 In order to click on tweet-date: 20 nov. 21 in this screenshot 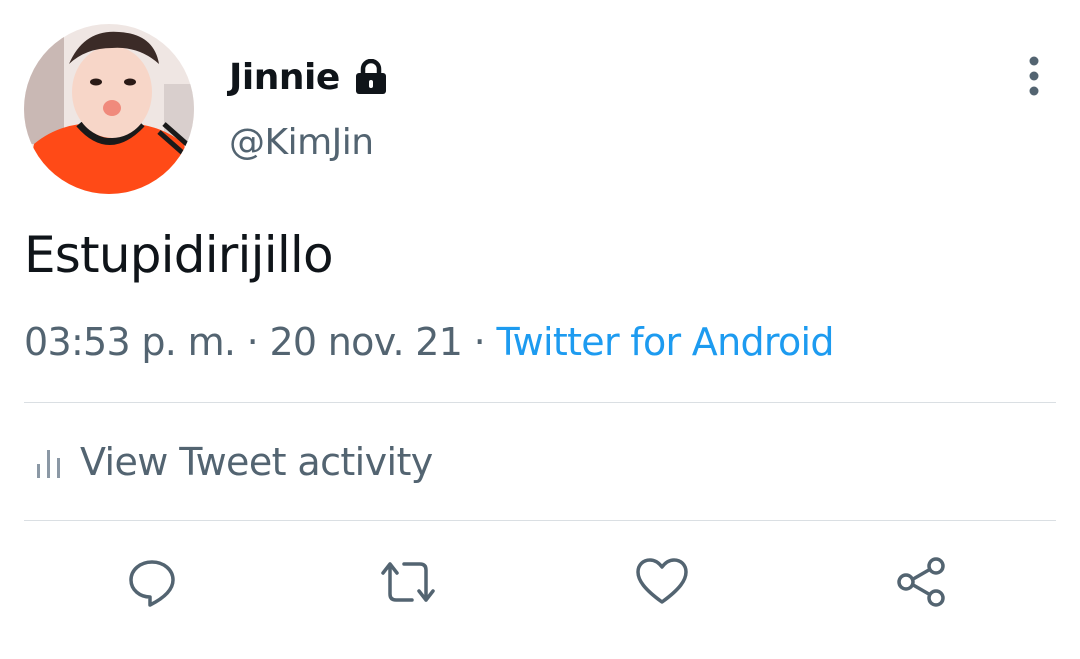, I will do `click(366, 342)`.